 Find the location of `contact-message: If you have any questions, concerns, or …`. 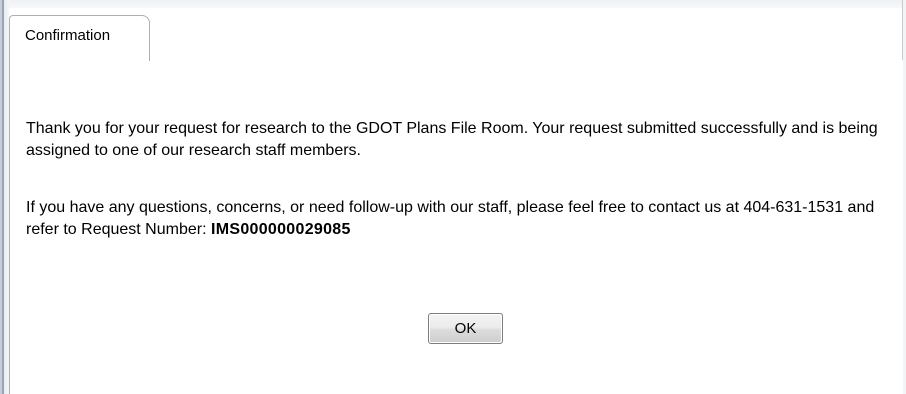

contact-message: If you have any questions, concerns, or … is located at coordinates (461, 219).